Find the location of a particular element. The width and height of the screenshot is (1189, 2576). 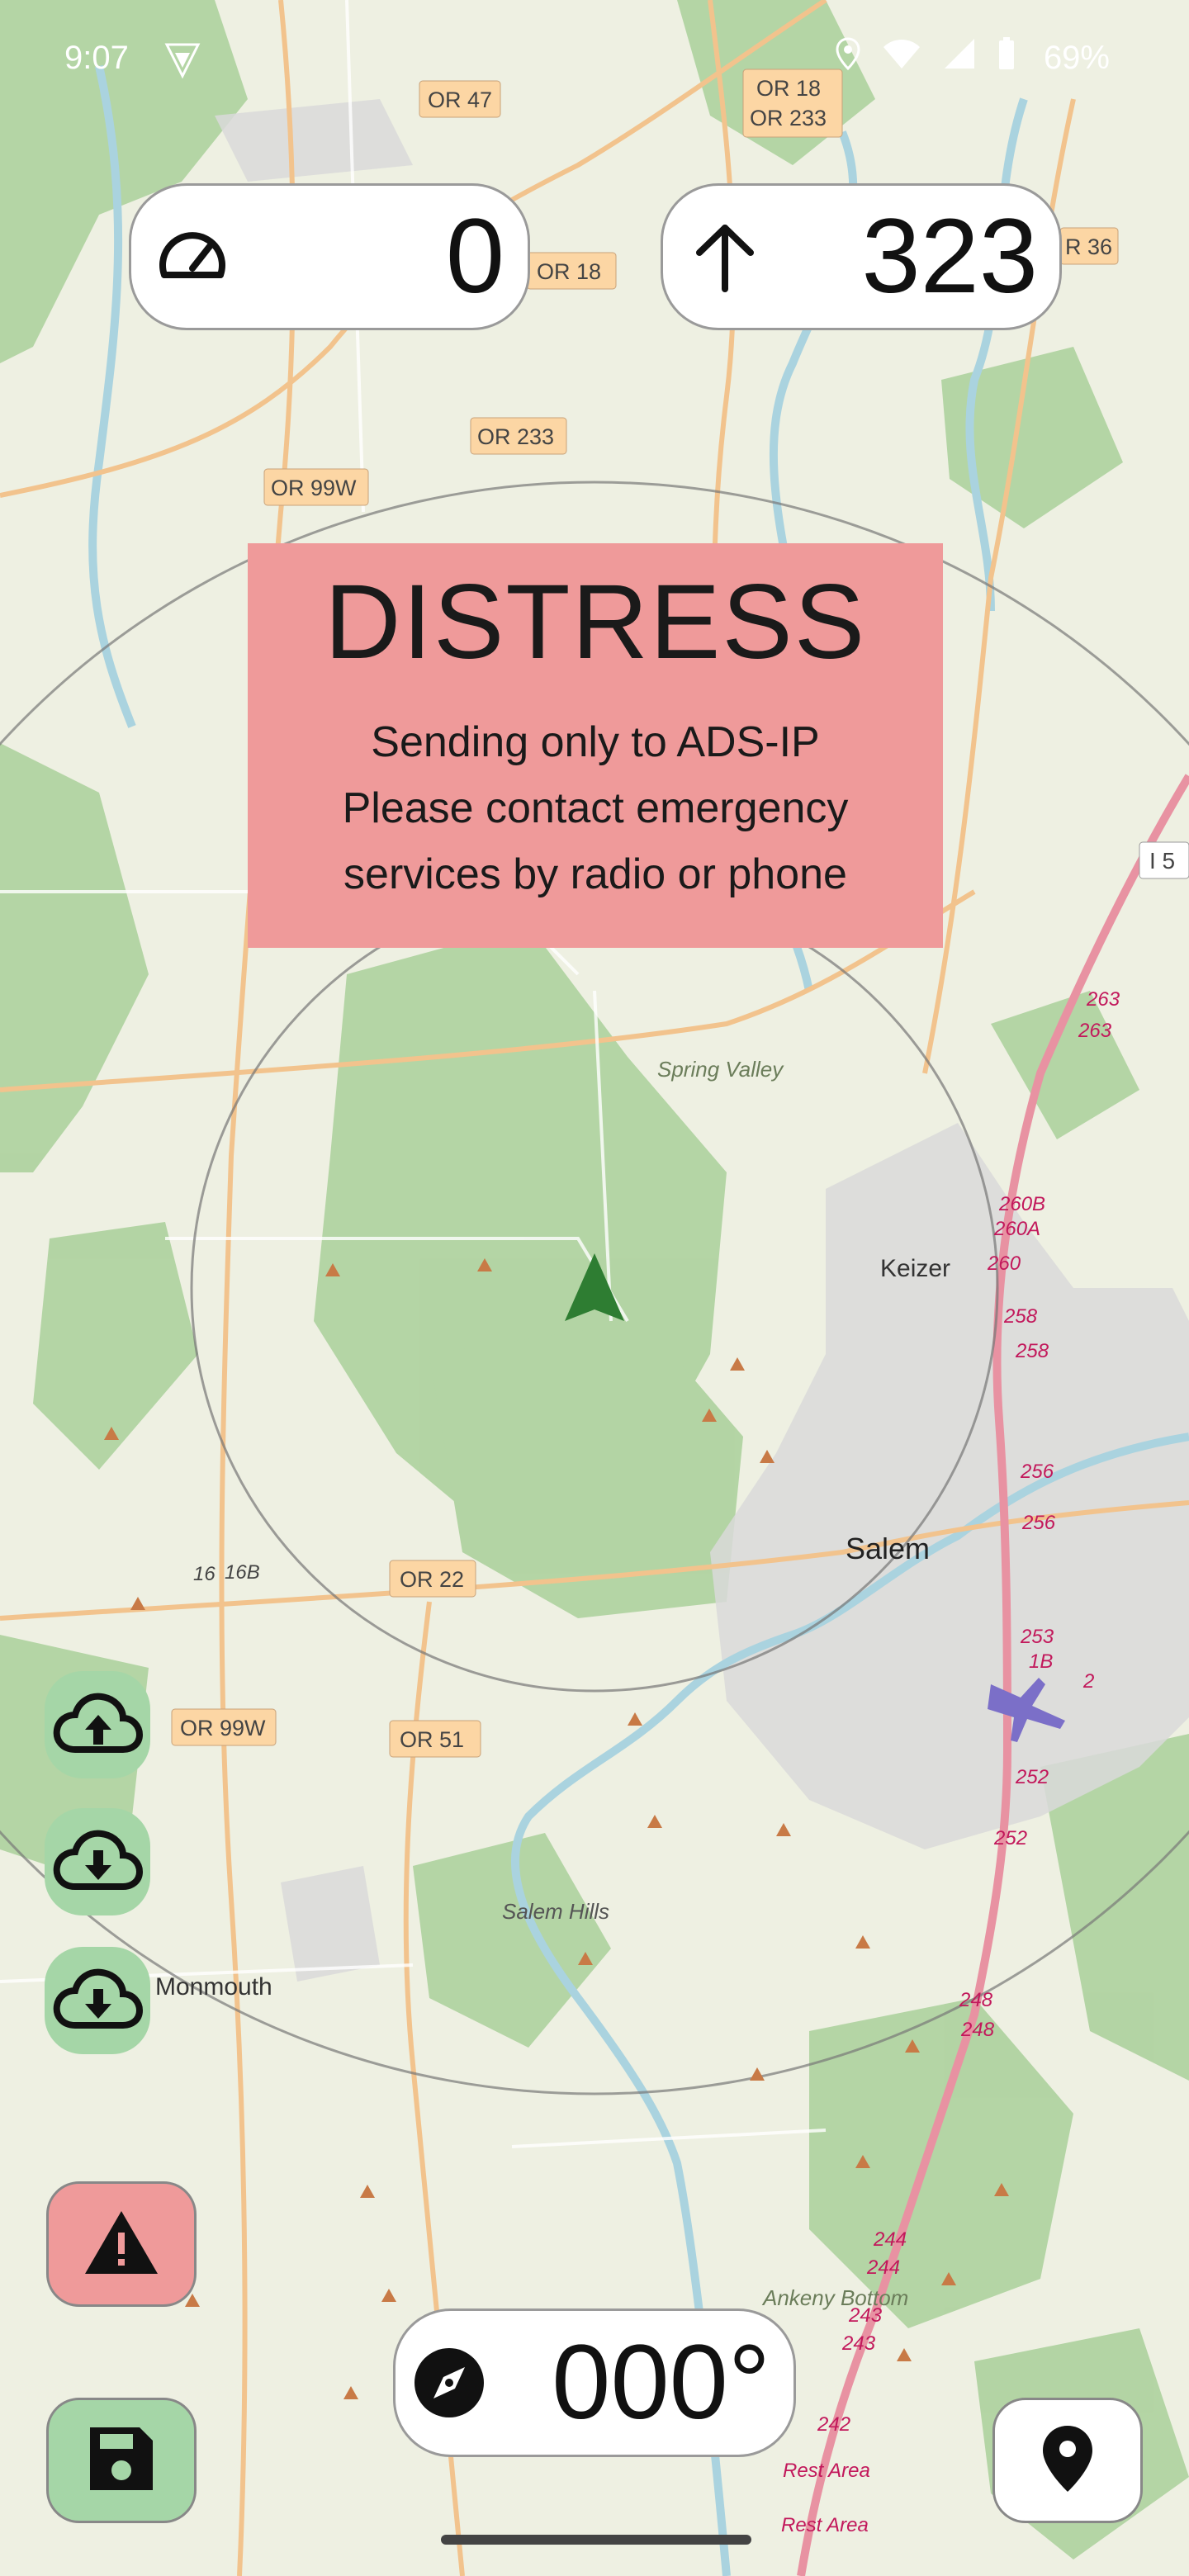

distress-line: Please contact emergency is located at coordinates (595, 808).